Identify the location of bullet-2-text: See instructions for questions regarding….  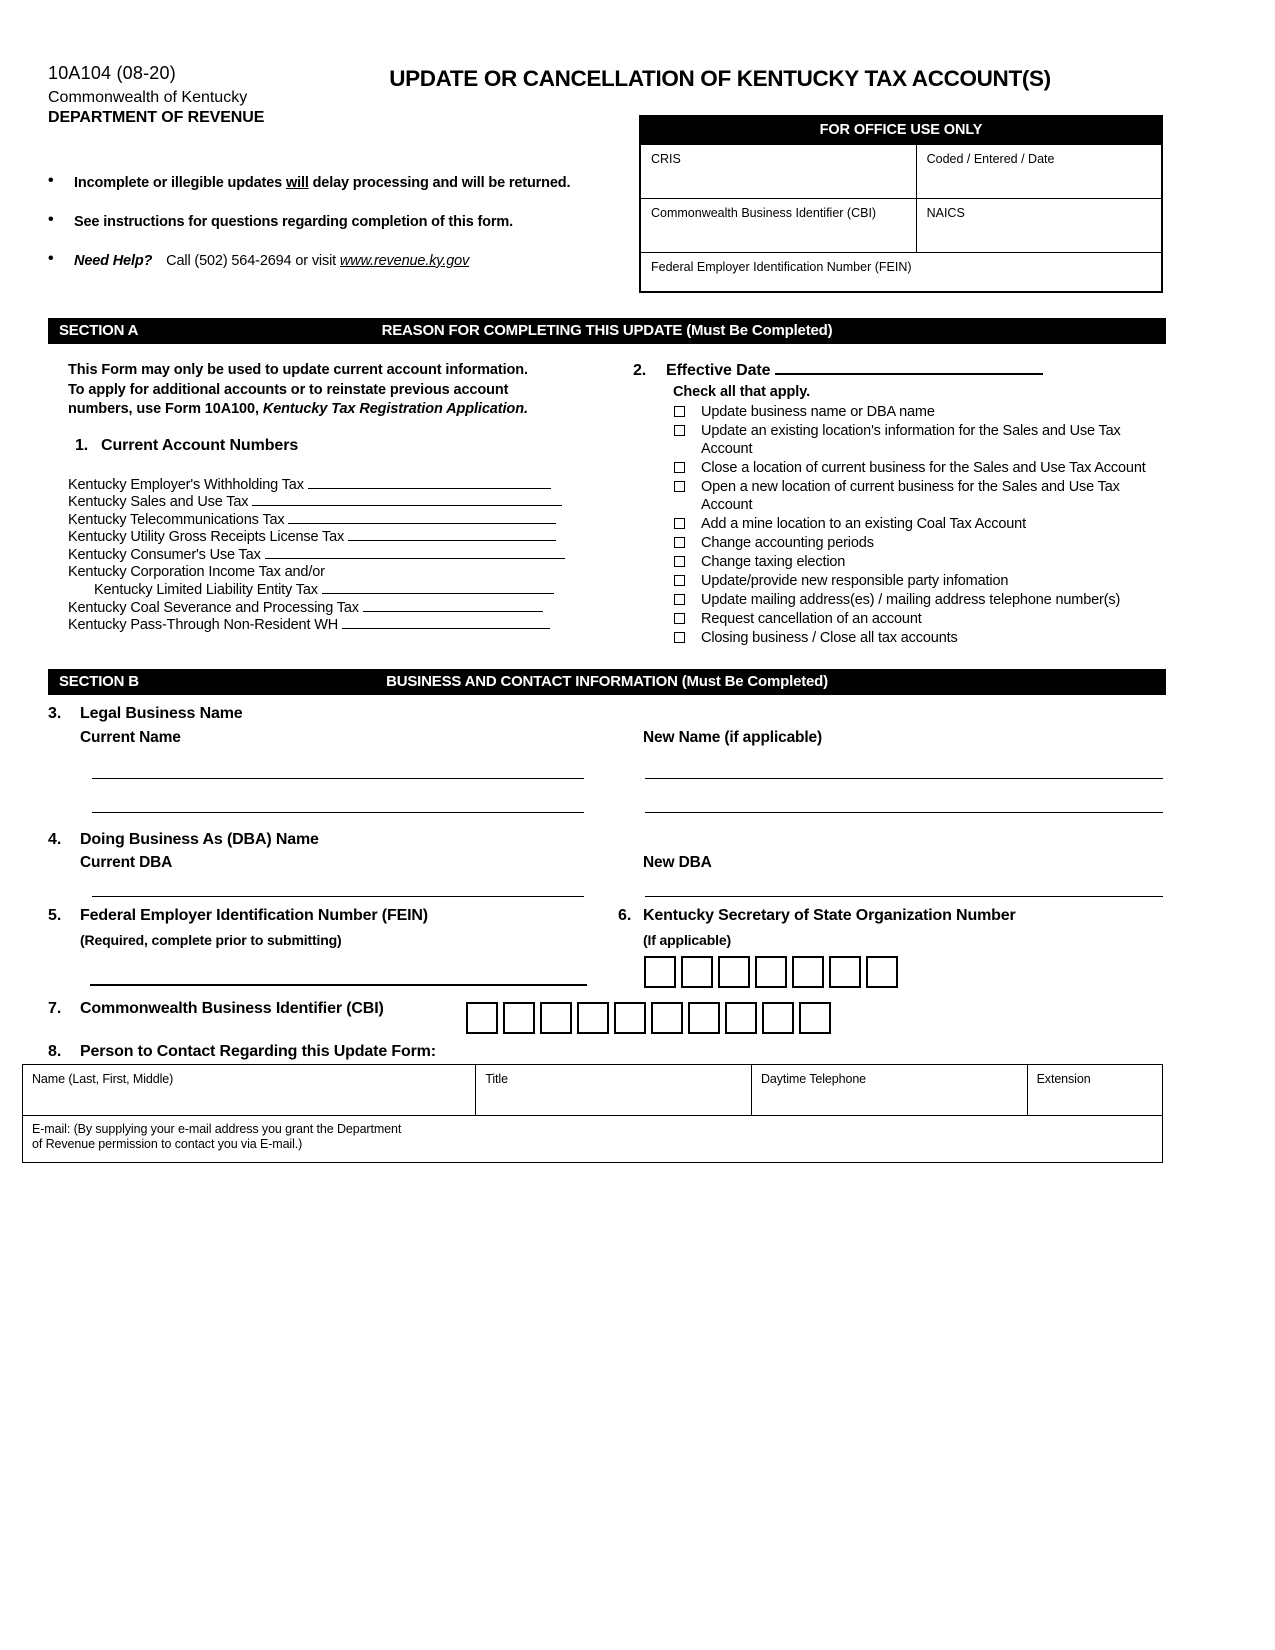
(293, 222).